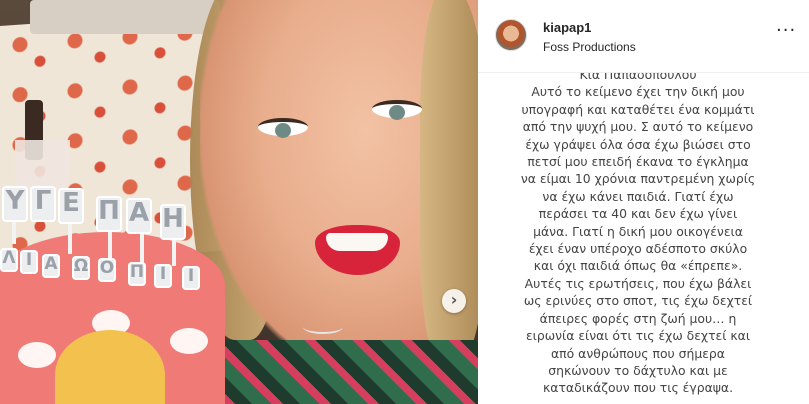 The image size is (809, 404). I want to click on teeth, so click(357, 242).